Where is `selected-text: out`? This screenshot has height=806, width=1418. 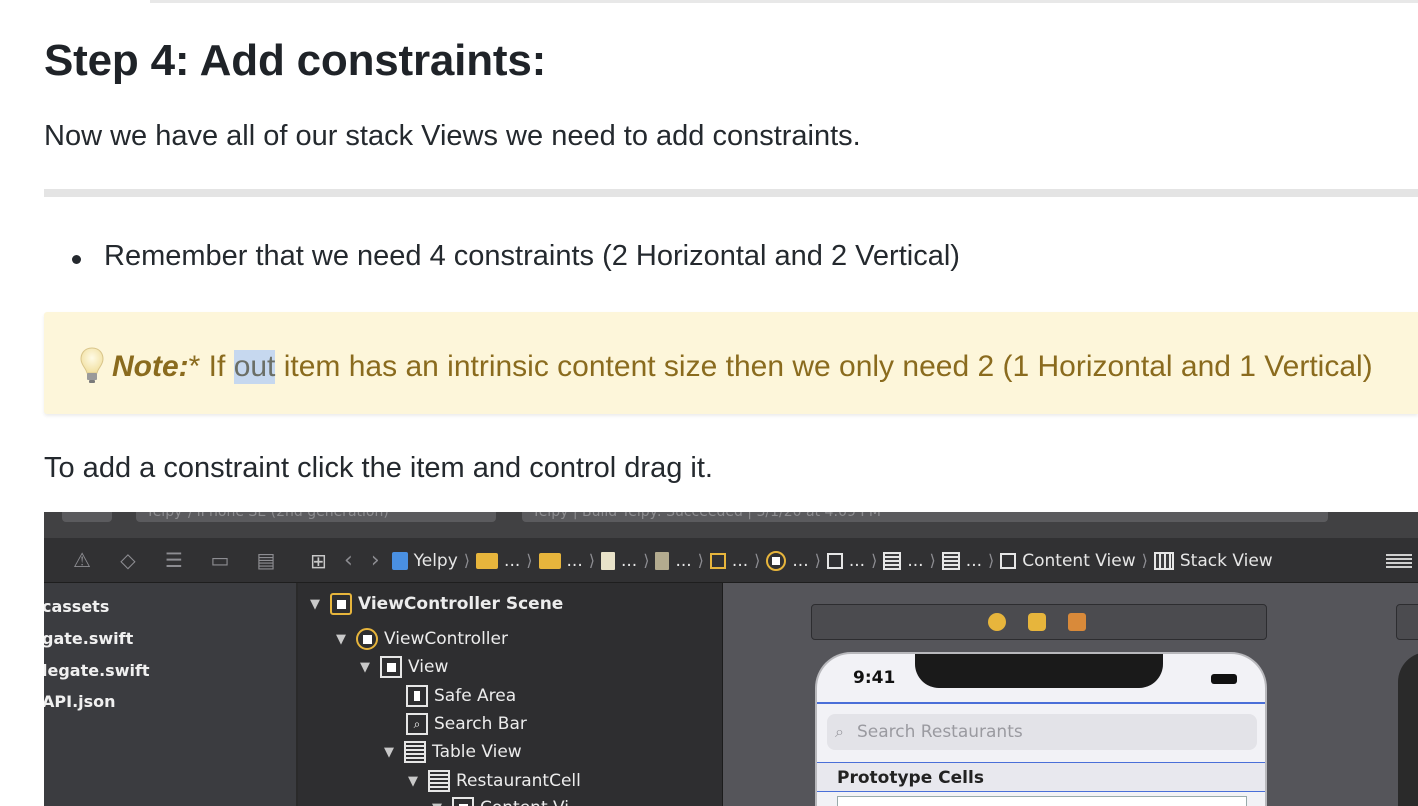
selected-text: out is located at coordinates (254, 367).